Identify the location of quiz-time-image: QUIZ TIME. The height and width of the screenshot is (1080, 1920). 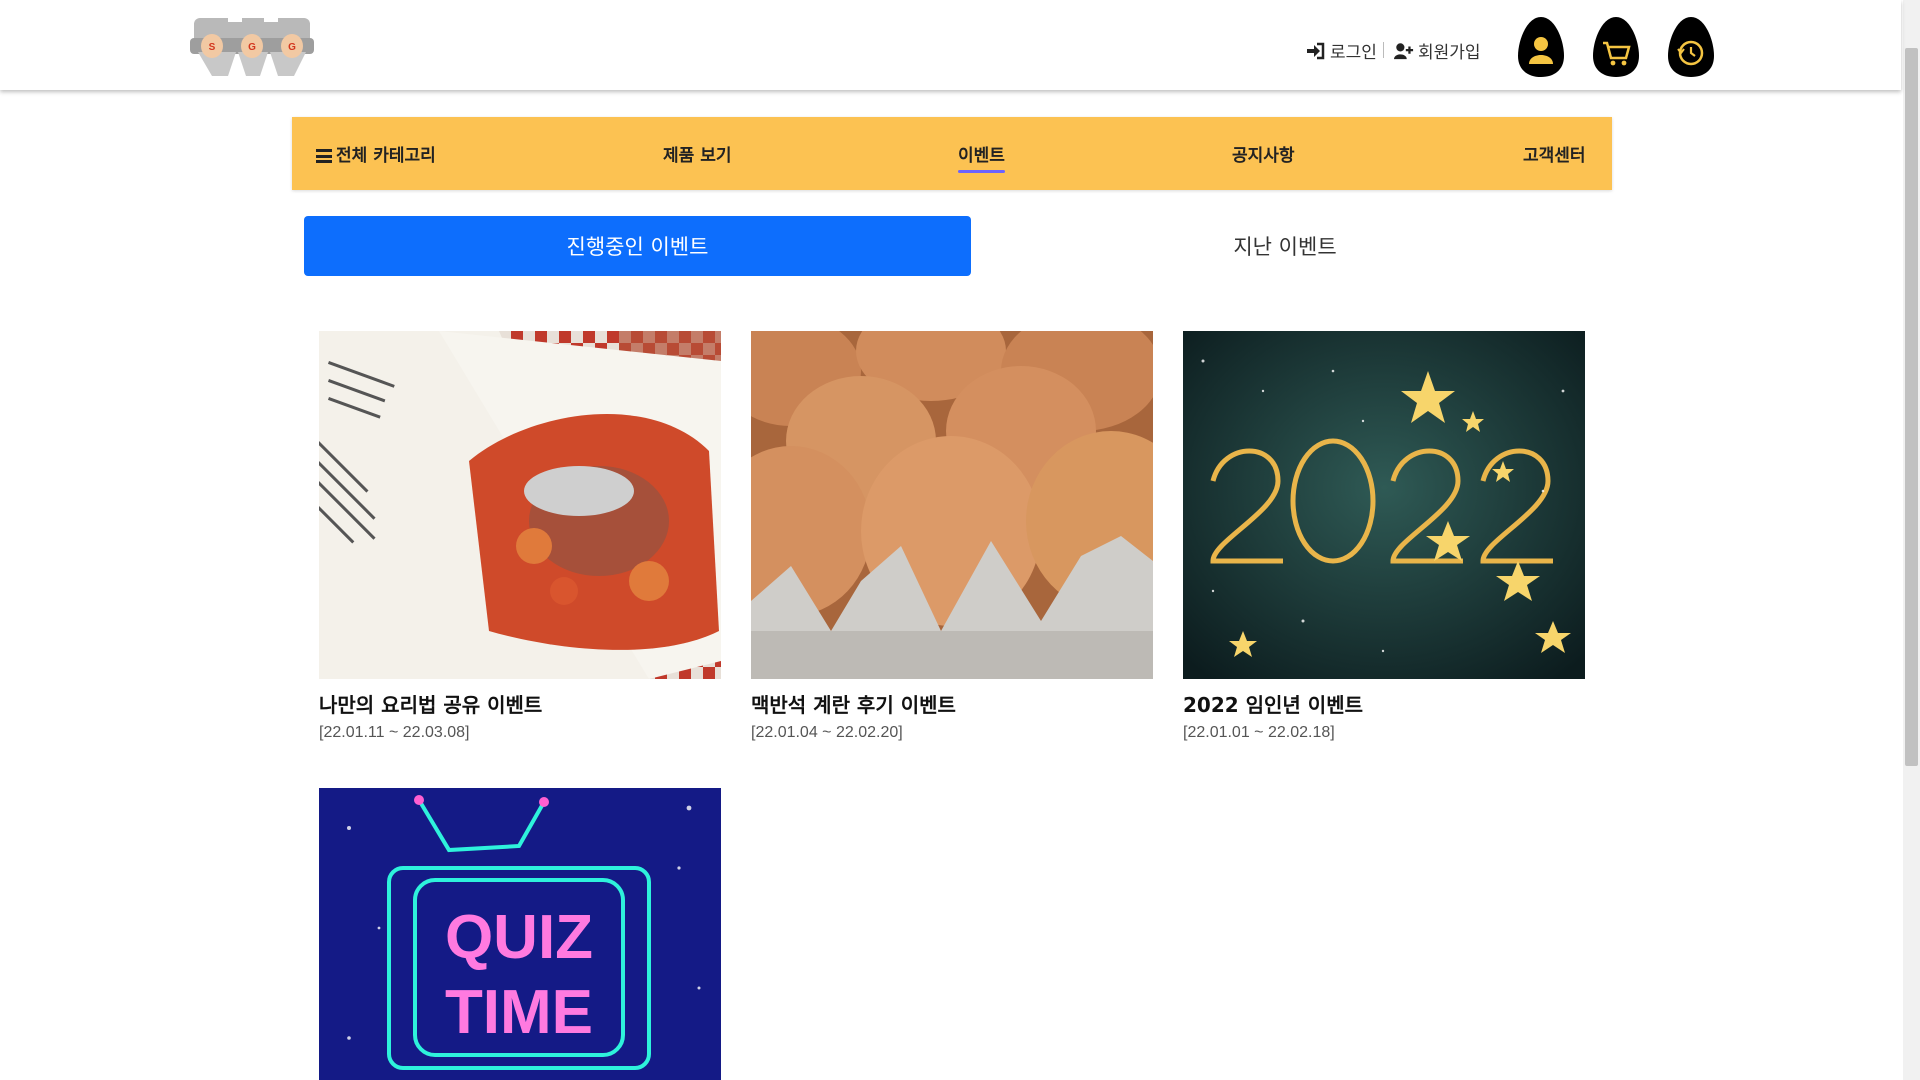
(520, 934).